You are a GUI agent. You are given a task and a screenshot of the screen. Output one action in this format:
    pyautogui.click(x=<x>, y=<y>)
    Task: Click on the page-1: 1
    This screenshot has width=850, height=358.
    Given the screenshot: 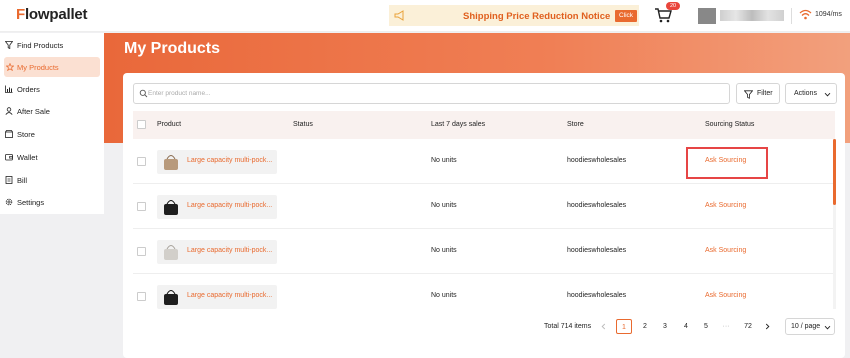 What is the action you would take?
    pyautogui.click(x=624, y=326)
    